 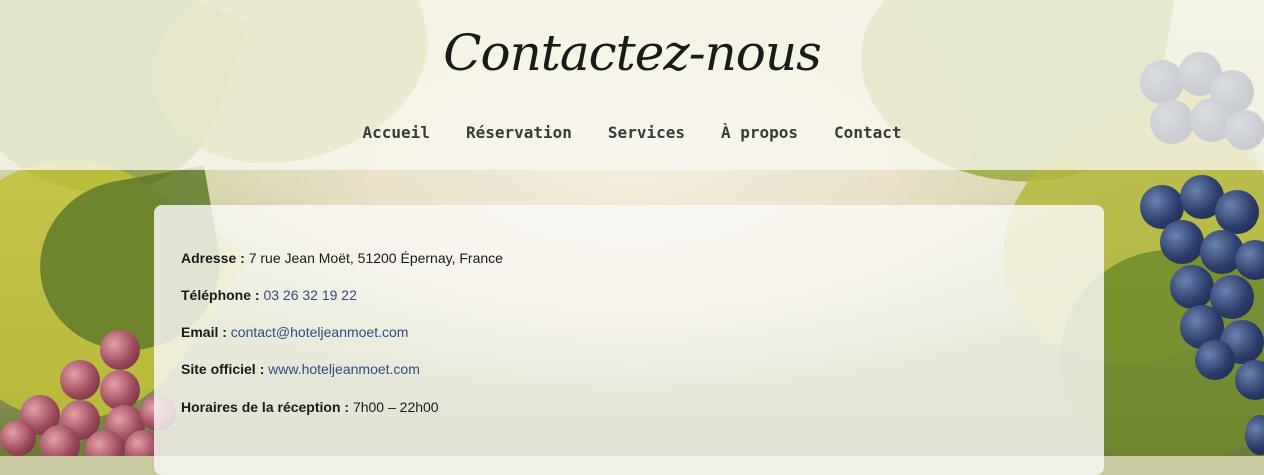 I want to click on email-label: Email :, so click(x=204, y=332).